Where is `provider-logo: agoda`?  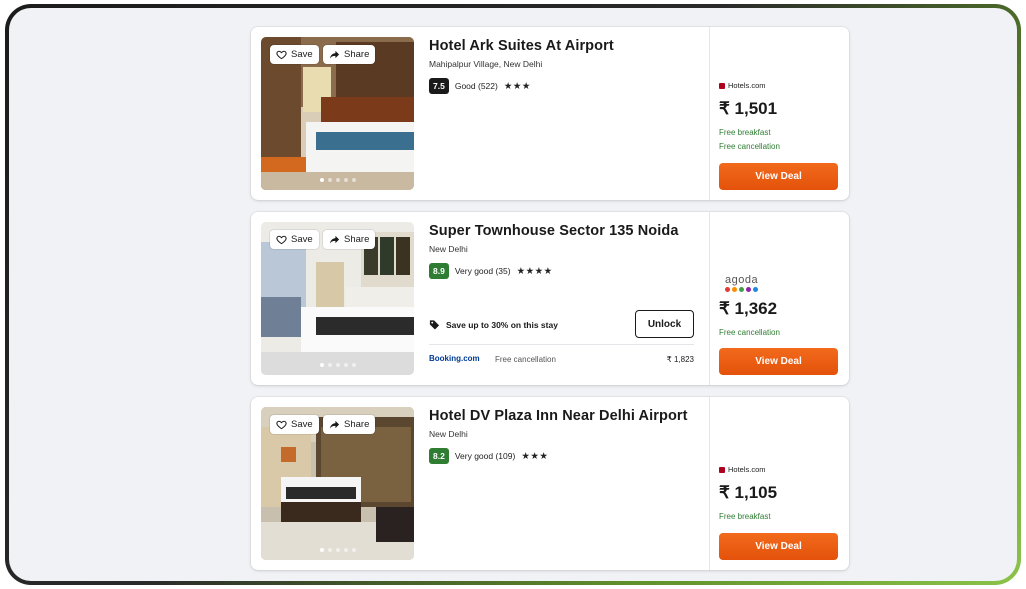 provider-logo: agoda is located at coordinates (741, 283).